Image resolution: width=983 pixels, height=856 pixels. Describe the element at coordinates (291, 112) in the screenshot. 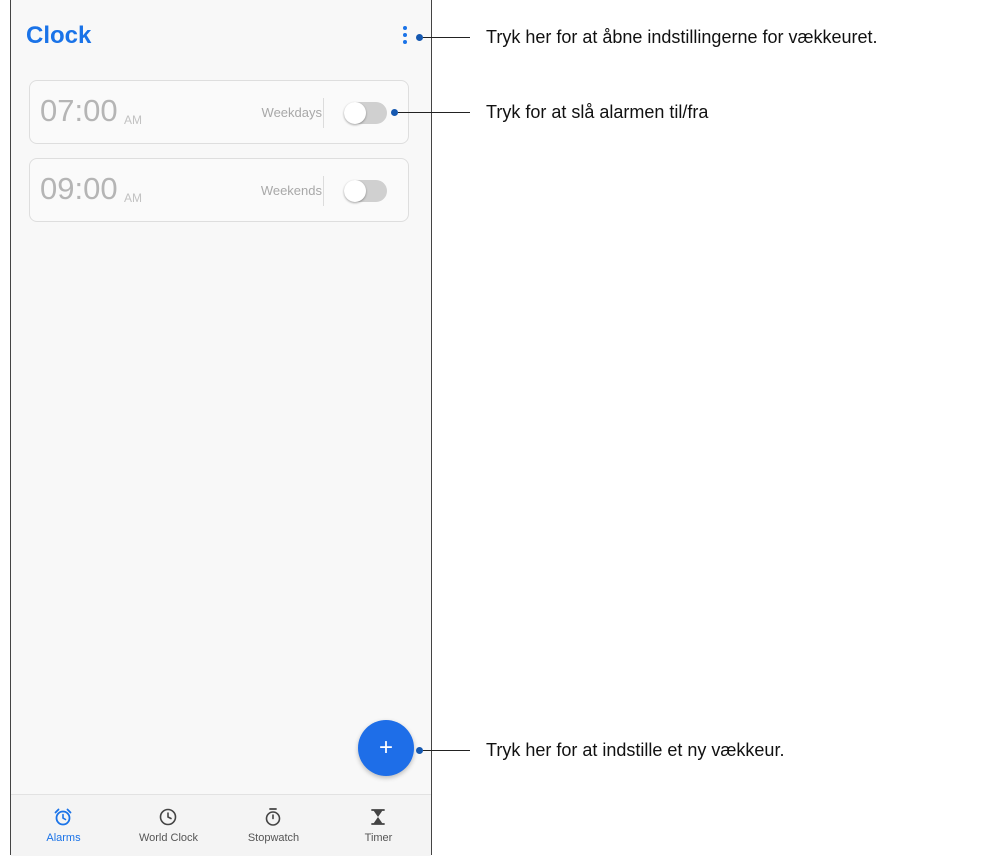

I see `alarm-repeat-days: Weekdays` at that location.